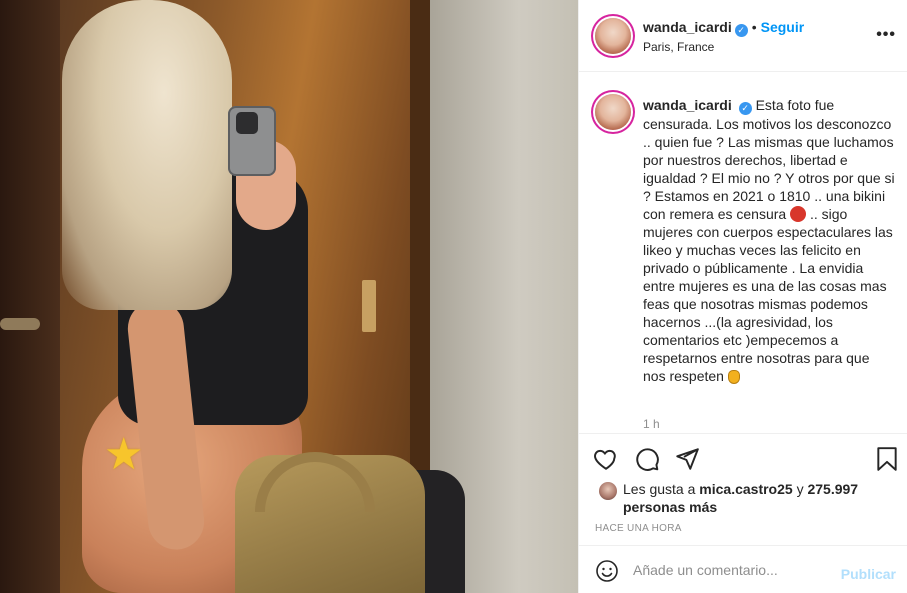  Describe the element at coordinates (647, 459) in the screenshot. I see `comment-icon` at that location.